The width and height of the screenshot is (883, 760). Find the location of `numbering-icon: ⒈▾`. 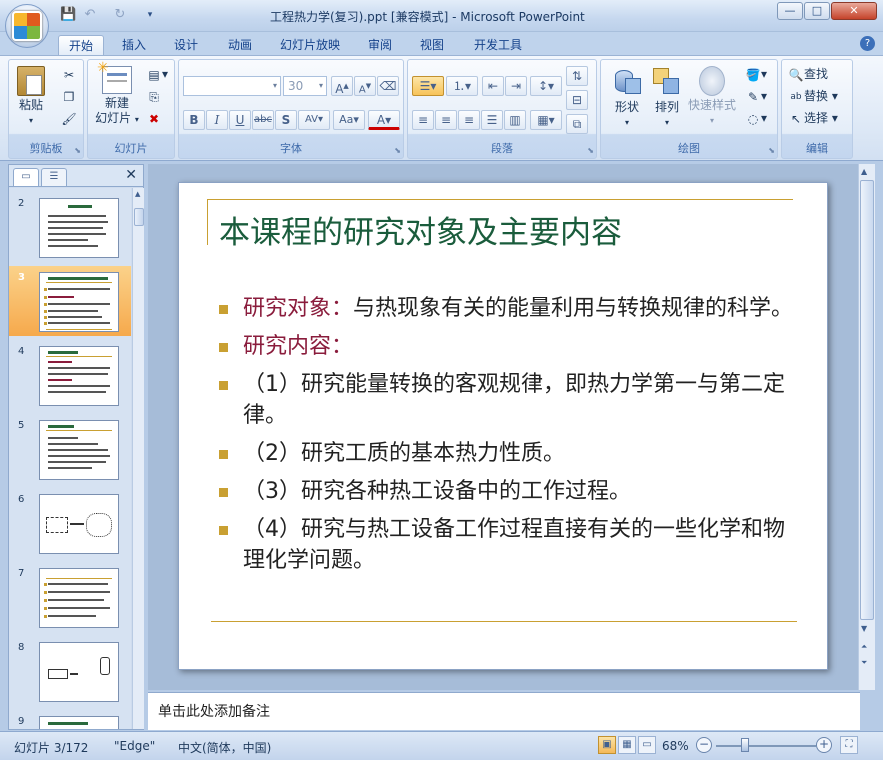

numbering-icon: ⒈▾ is located at coordinates (462, 86).